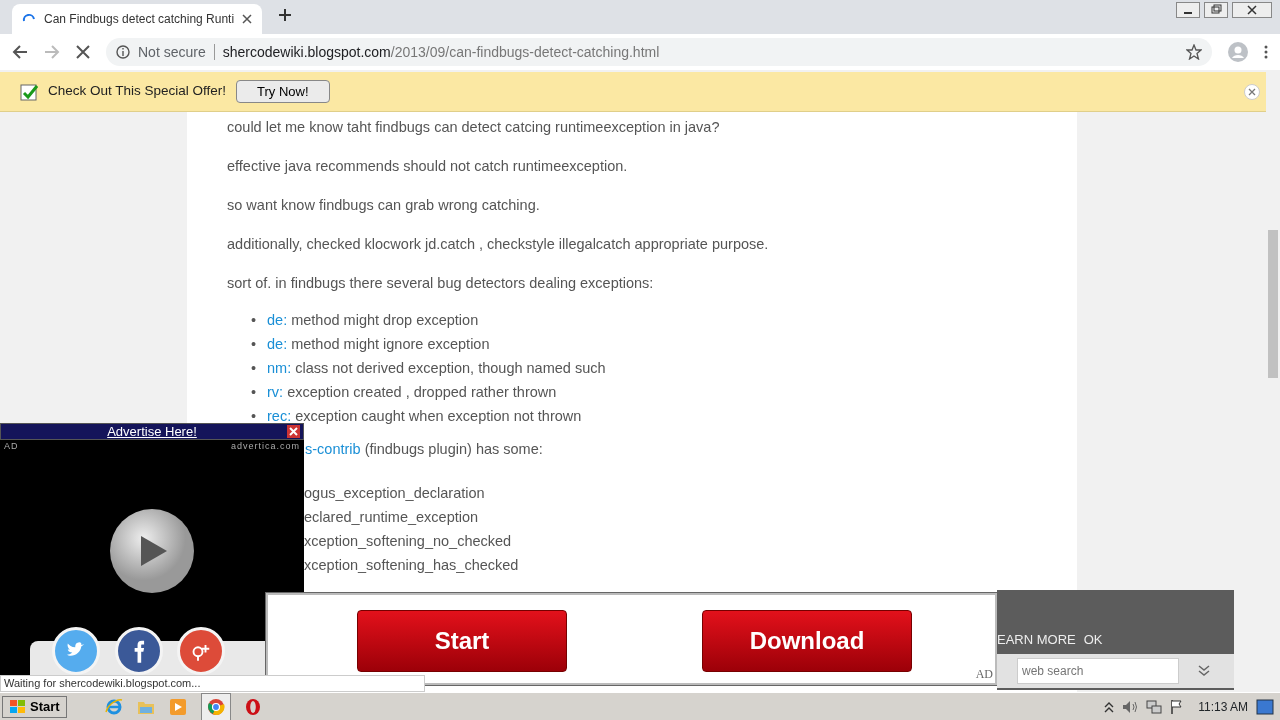 The height and width of the screenshot is (720, 1280). What do you see at coordinates (1176, 706) in the screenshot?
I see `flag-icon` at bounding box center [1176, 706].